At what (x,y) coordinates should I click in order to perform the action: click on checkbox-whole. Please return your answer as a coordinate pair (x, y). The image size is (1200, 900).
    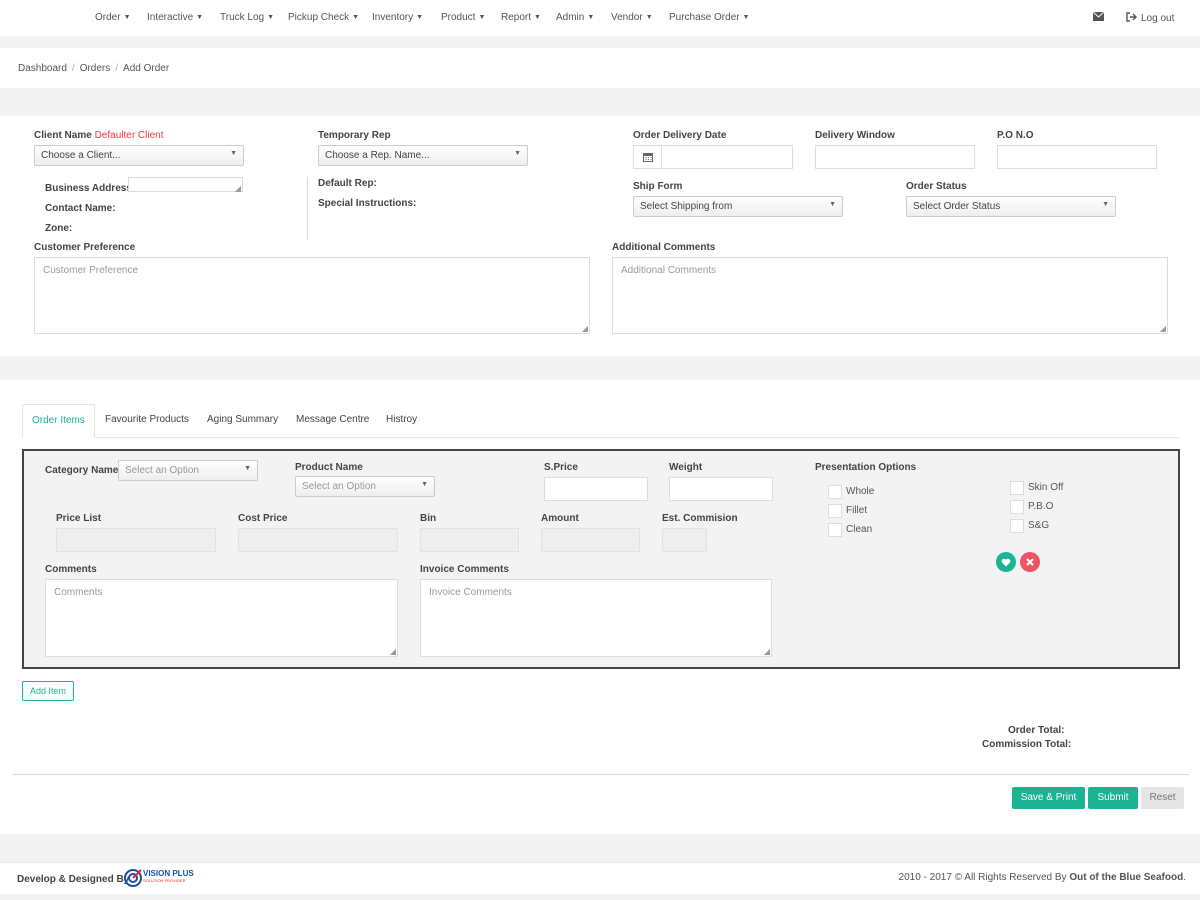
    Looking at the image, I should click on (835, 492).